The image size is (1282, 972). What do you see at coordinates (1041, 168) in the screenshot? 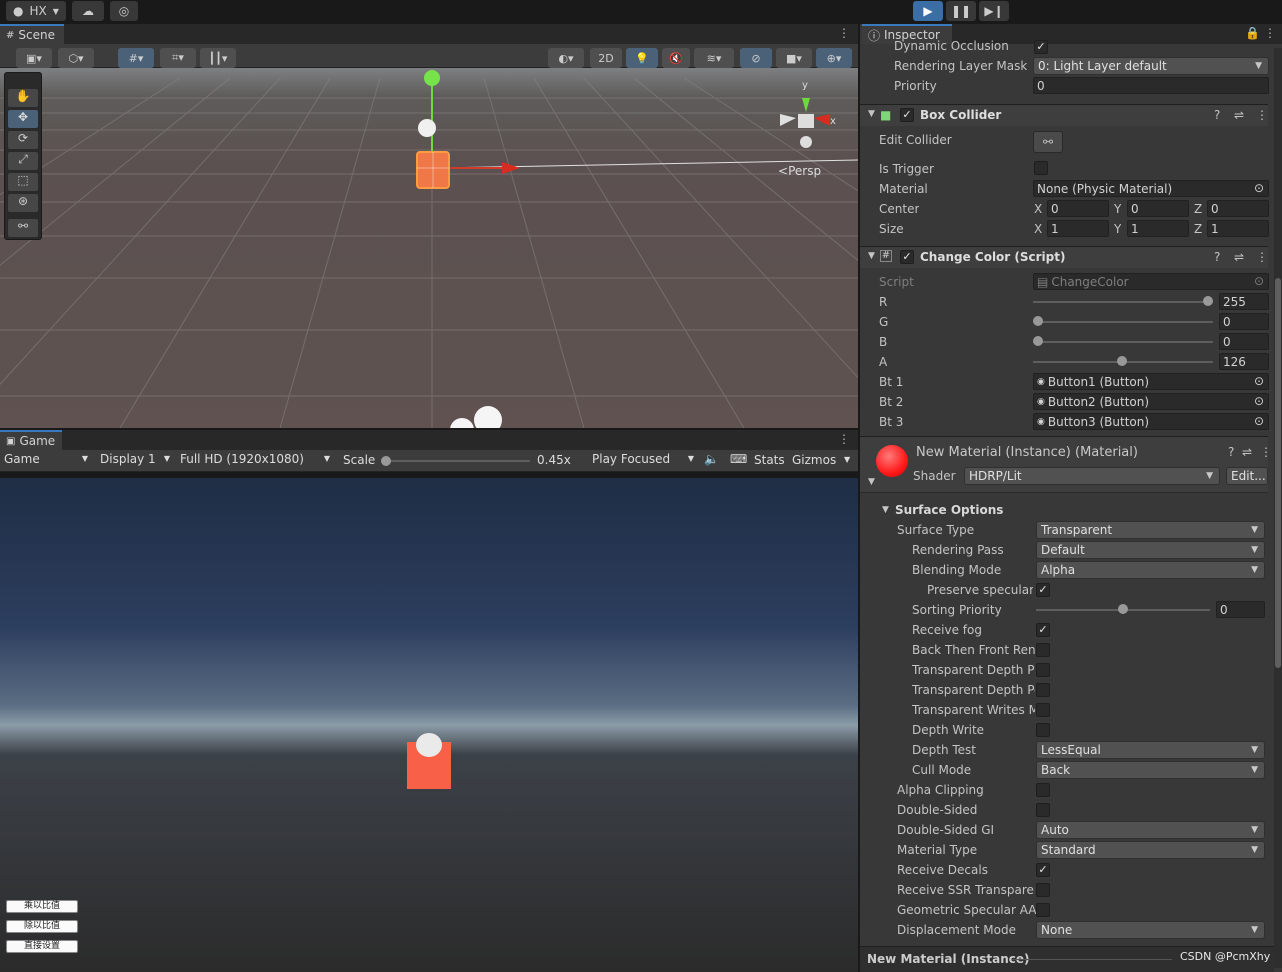
I see `is-trigger-checkbox` at bounding box center [1041, 168].